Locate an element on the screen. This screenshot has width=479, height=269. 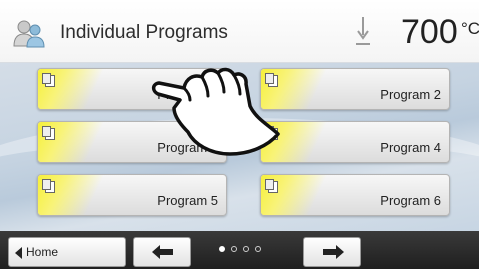
program-label: Program 6 is located at coordinates (410, 200).